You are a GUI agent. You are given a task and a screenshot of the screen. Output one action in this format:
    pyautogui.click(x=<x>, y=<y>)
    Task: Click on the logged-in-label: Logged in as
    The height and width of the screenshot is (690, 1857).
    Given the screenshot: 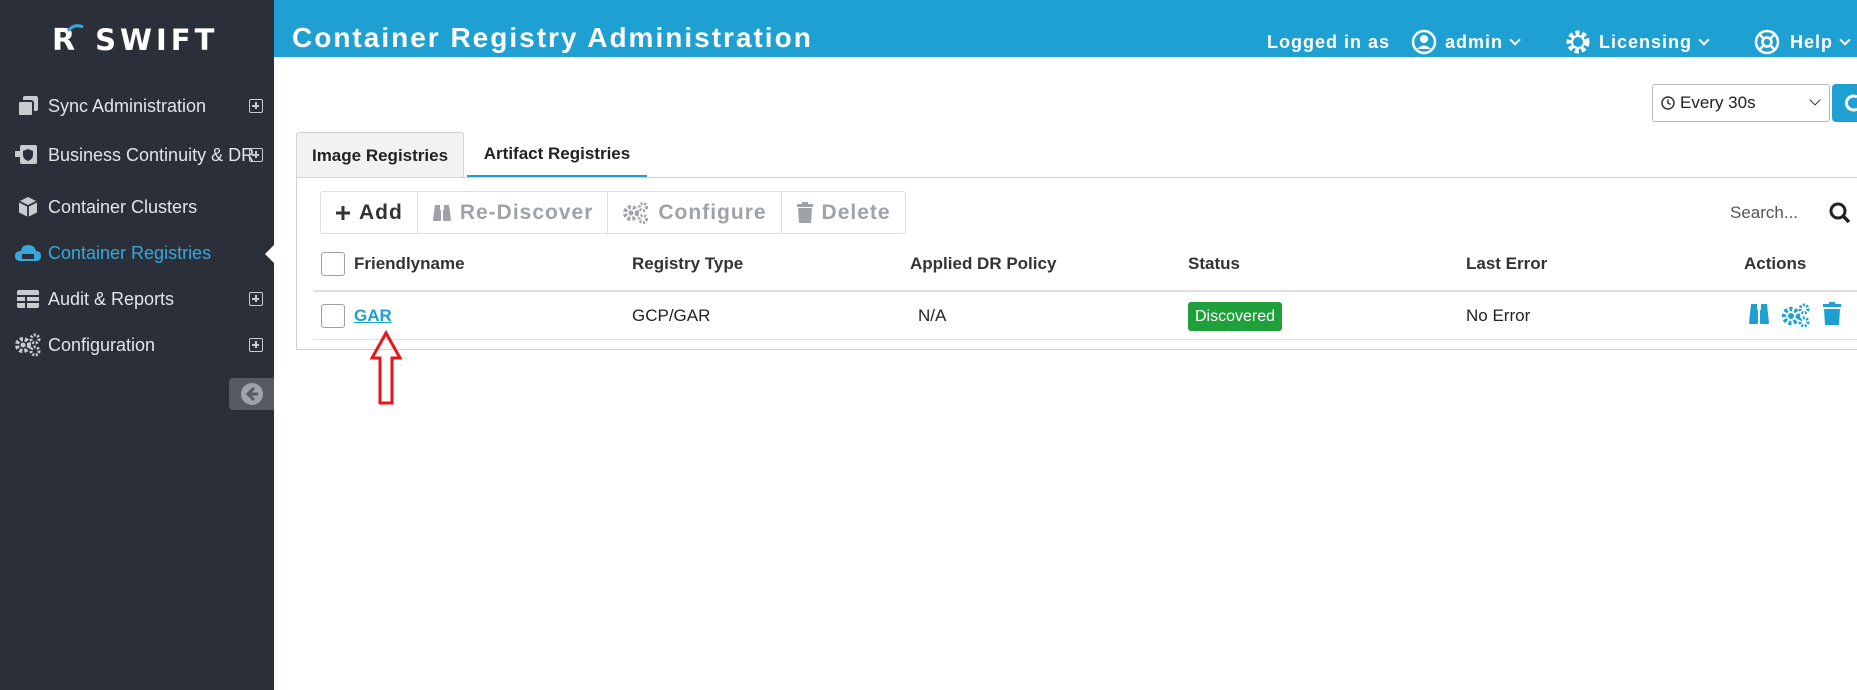 What is the action you would take?
    pyautogui.click(x=1329, y=41)
    